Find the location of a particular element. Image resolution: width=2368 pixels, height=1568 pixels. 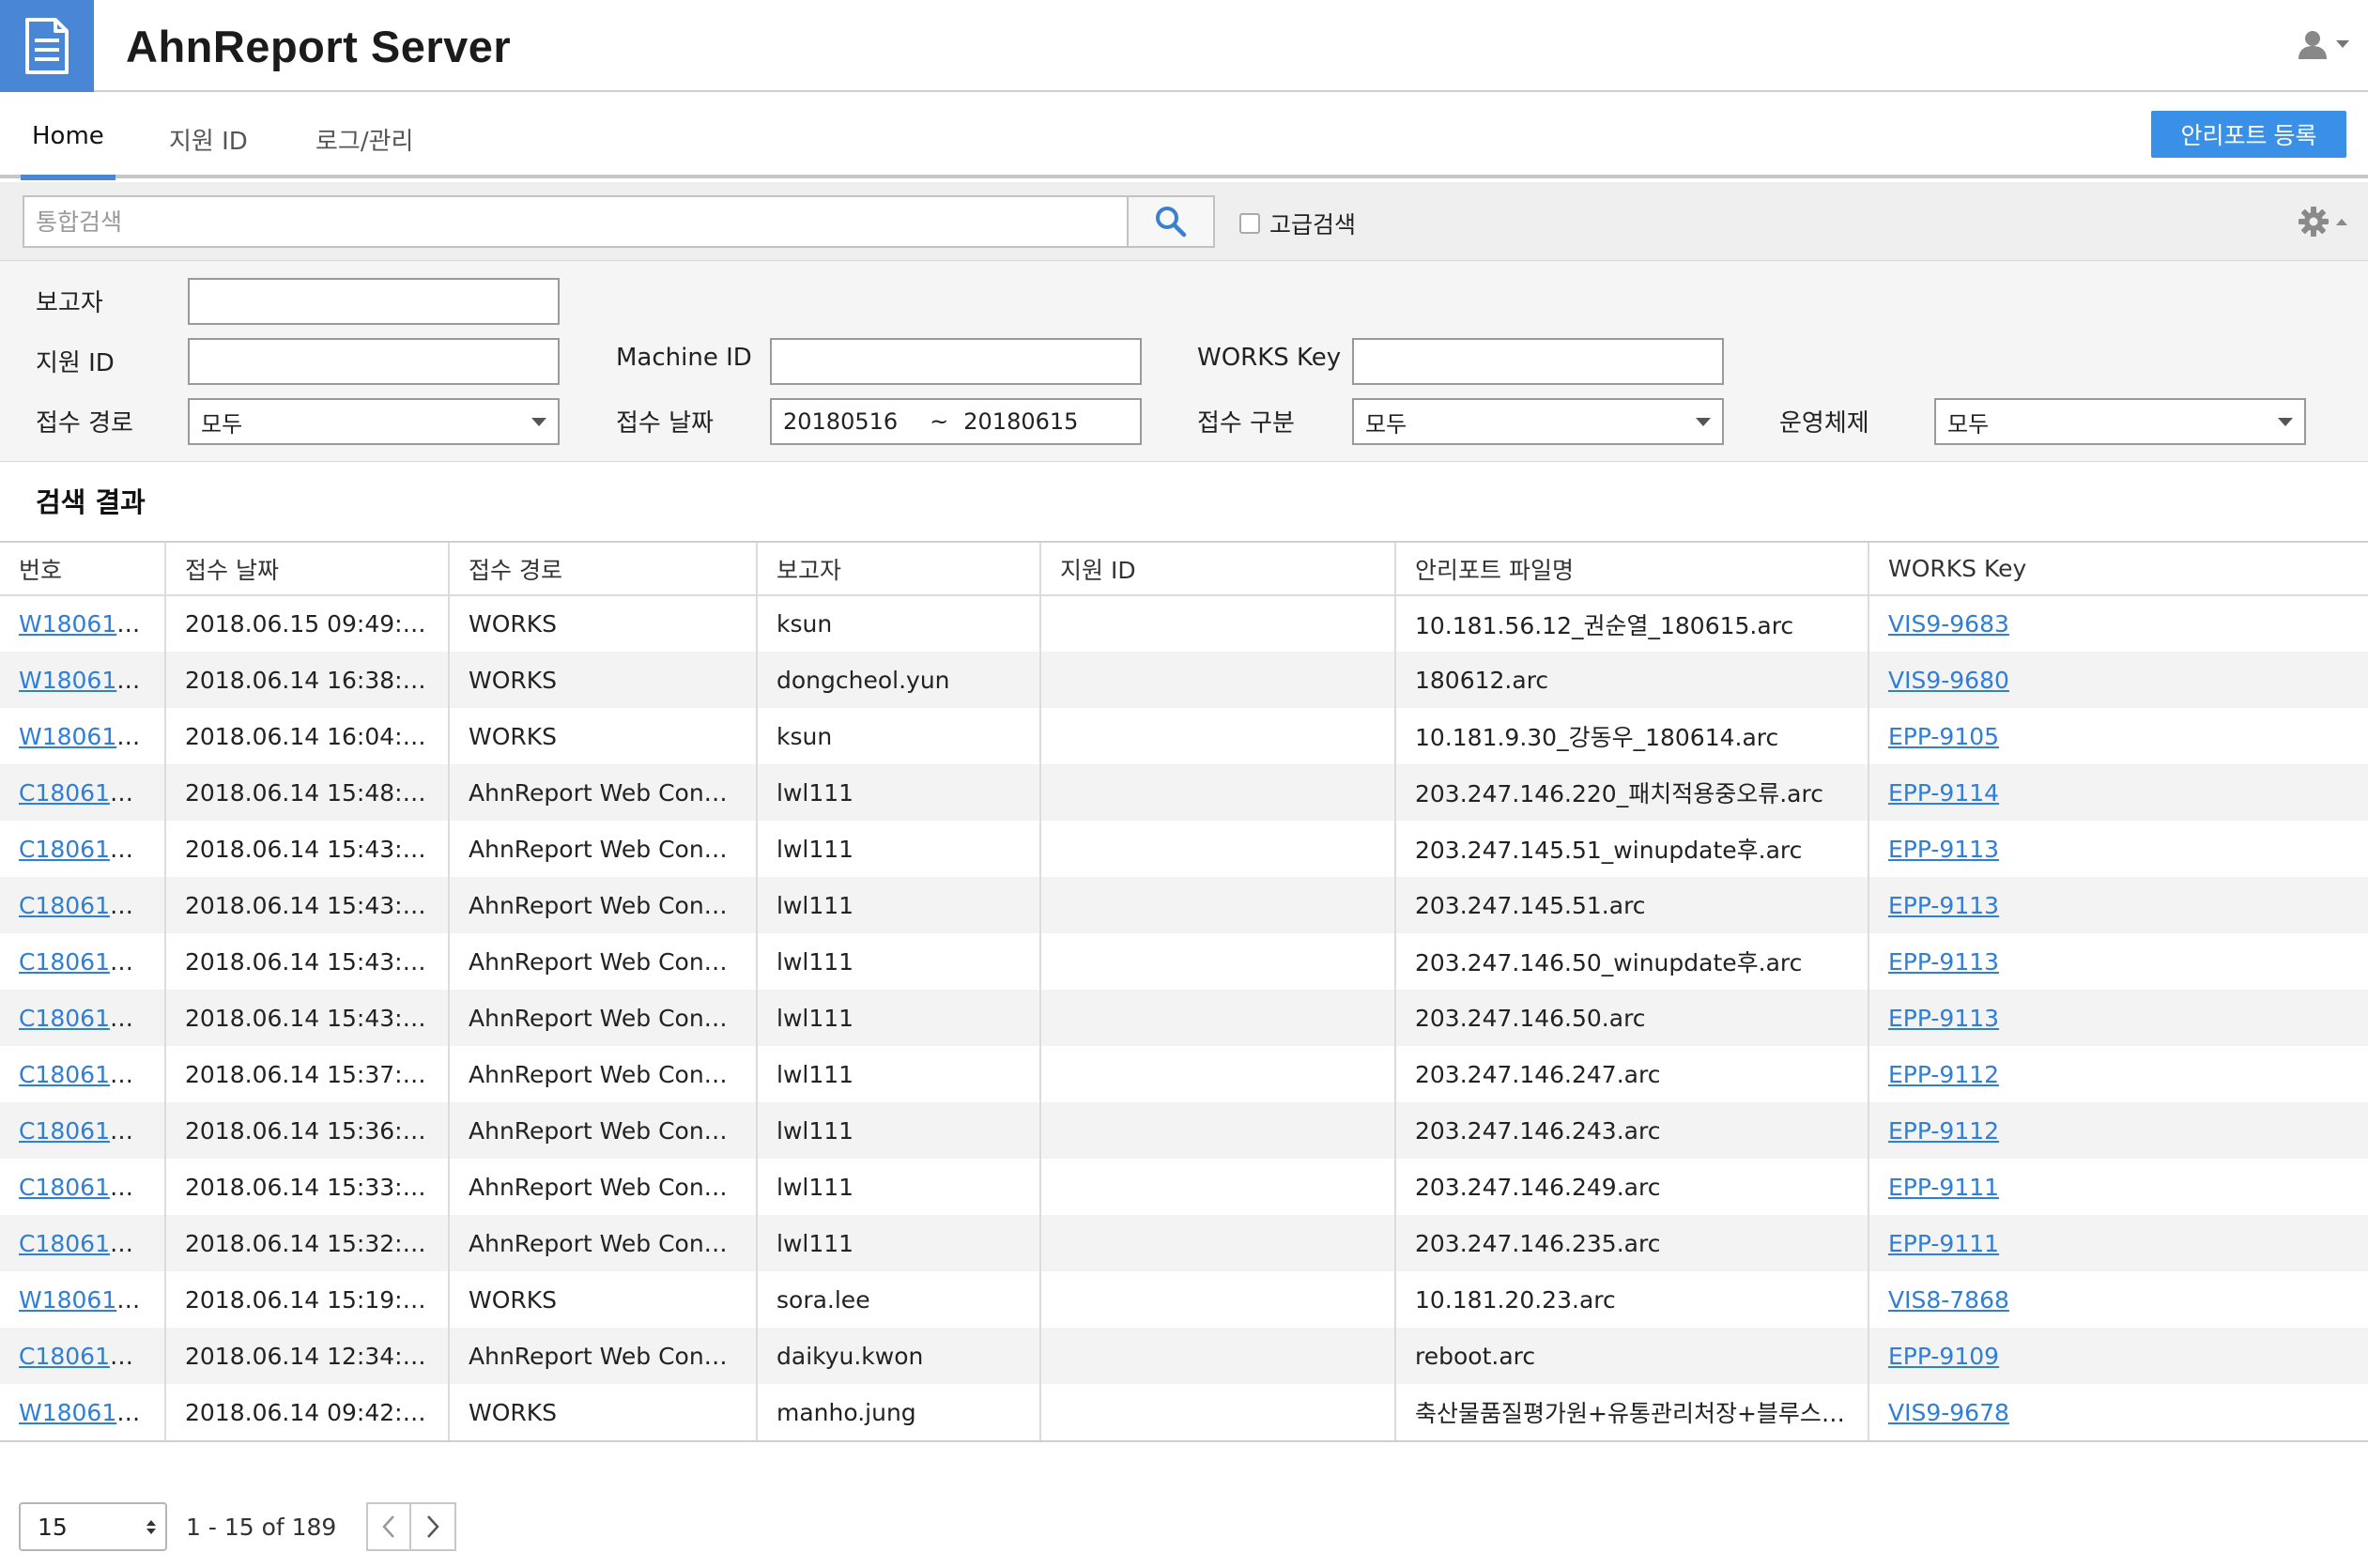

report-number-link: C180614-5 is located at coordinates (83, 1075).